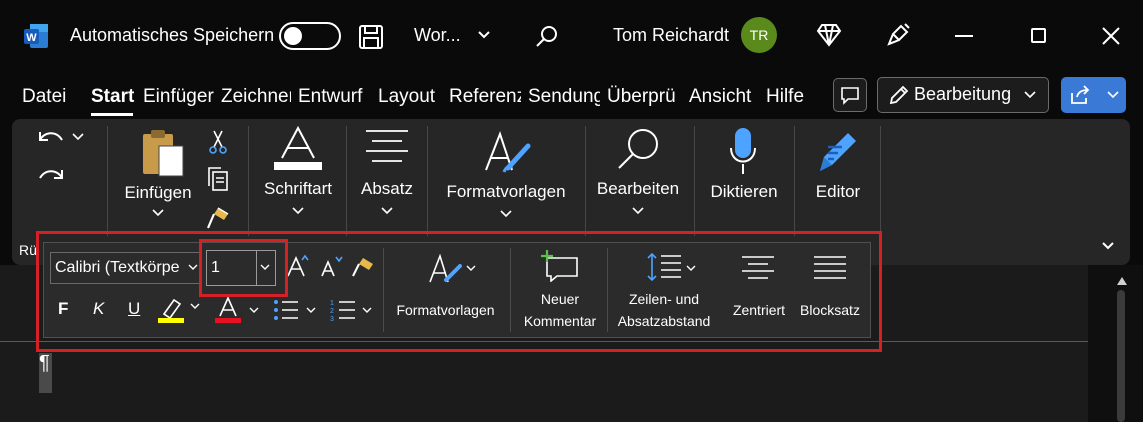 This screenshot has height=422, width=1143. Describe the element at coordinates (759, 35) in the screenshot. I see `avatar: TR` at that location.